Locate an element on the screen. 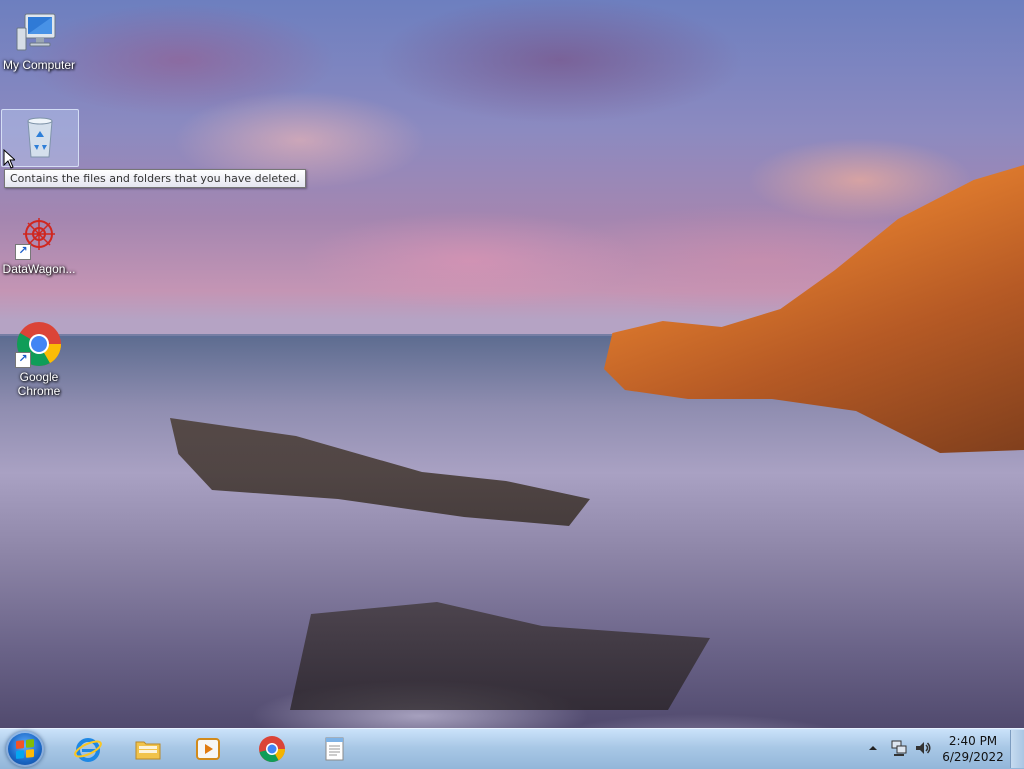 This screenshot has height=769, width=1024. mouse-cursor-icon is located at coordinates (9, 159).